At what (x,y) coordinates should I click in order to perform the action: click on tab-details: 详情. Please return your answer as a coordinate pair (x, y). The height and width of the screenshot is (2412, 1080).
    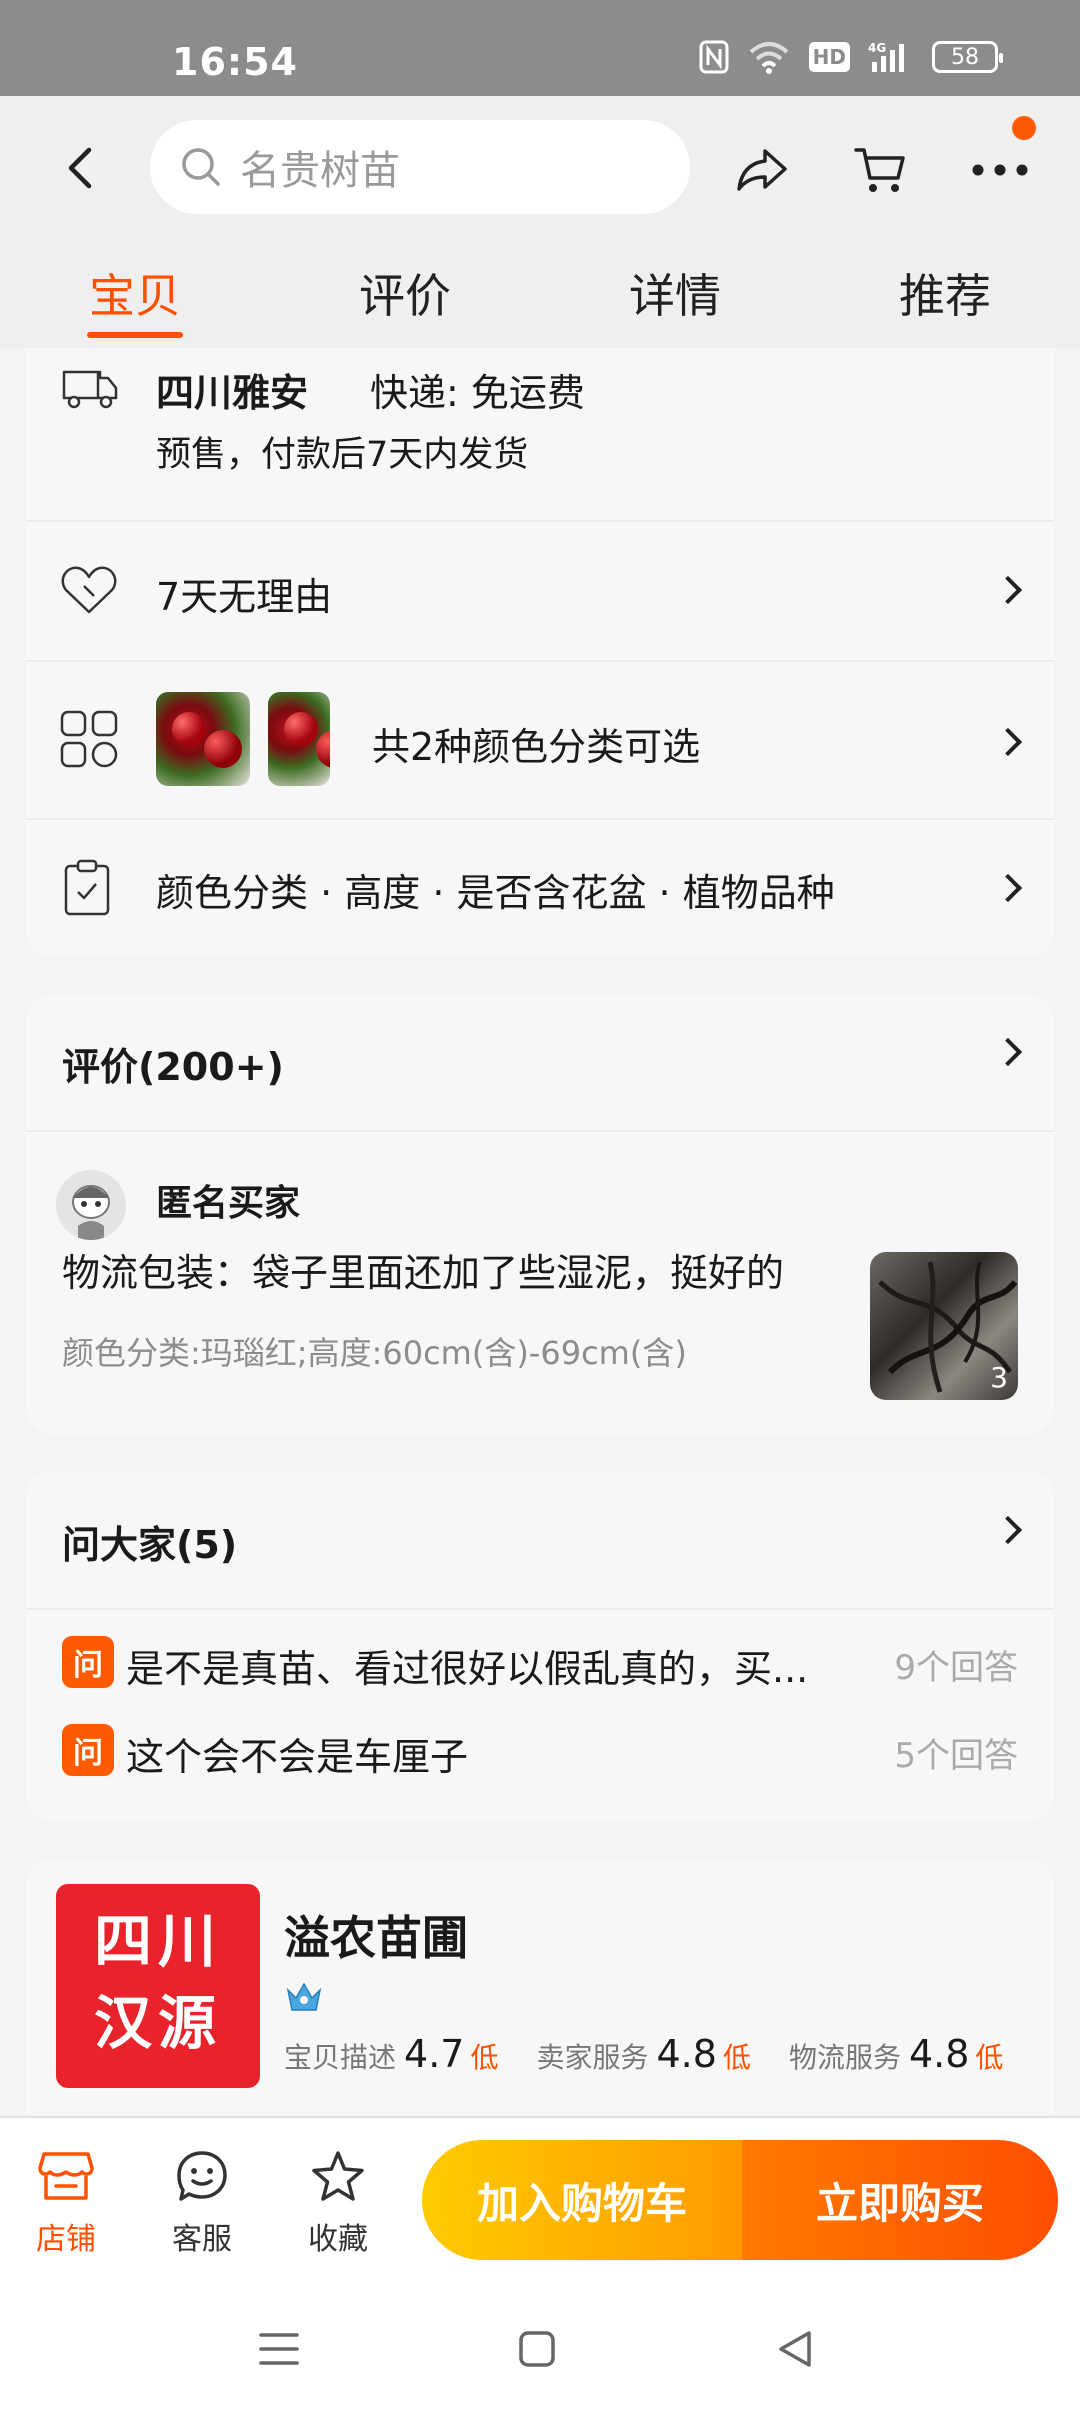
    Looking at the image, I should click on (675, 301).